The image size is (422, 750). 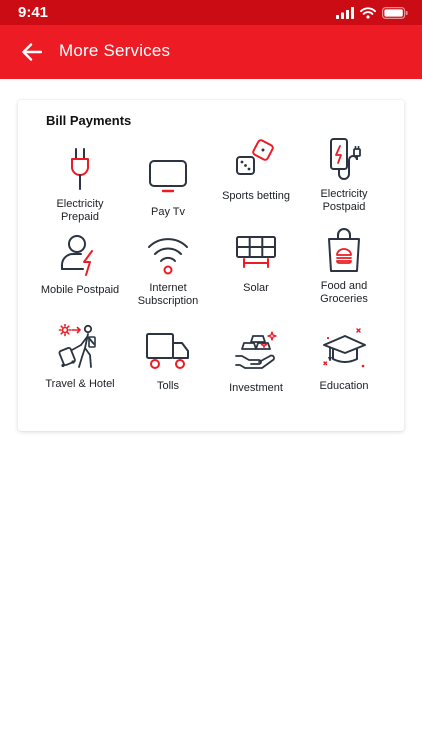 What do you see at coordinates (344, 250) in the screenshot?
I see `grocery-bag-icon` at bounding box center [344, 250].